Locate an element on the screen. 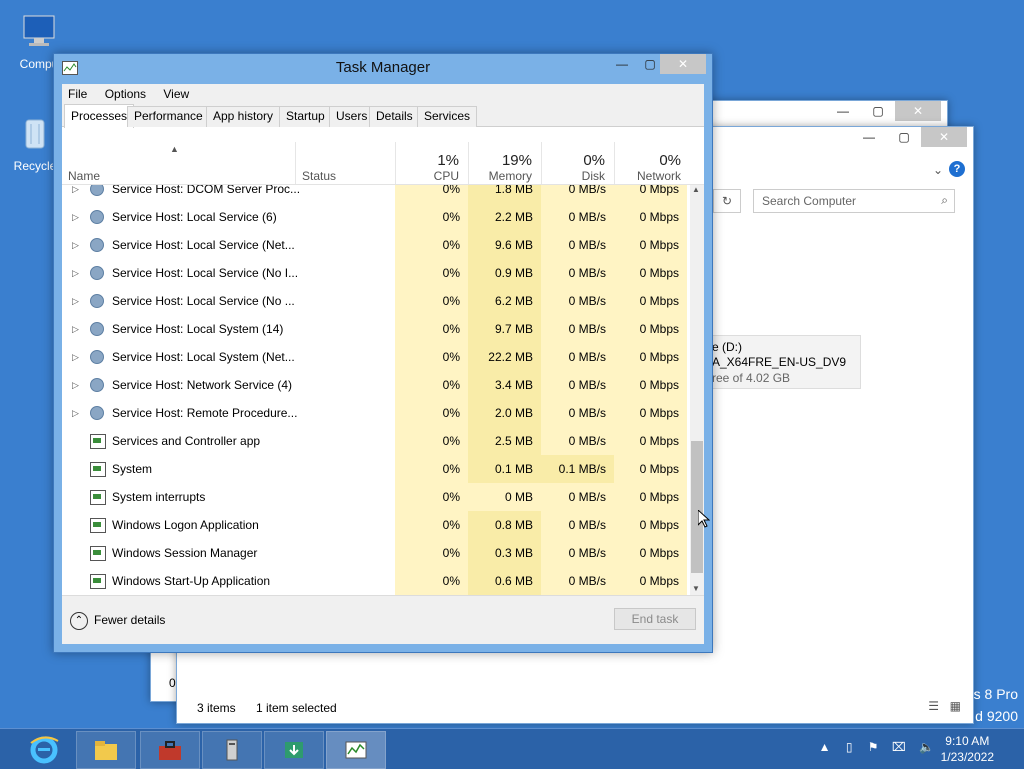  column-header-status: Status is located at coordinates (345, 163).